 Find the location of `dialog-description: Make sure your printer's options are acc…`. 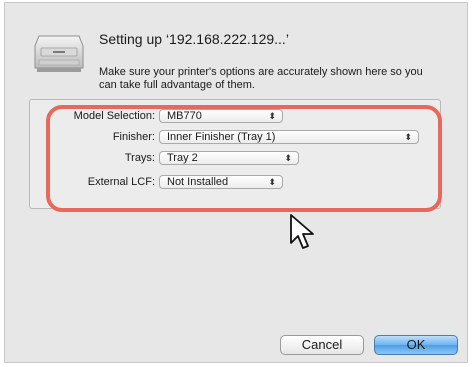

dialog-description: Make sure your printer's options are acc… is located at coordinates (261, 78).